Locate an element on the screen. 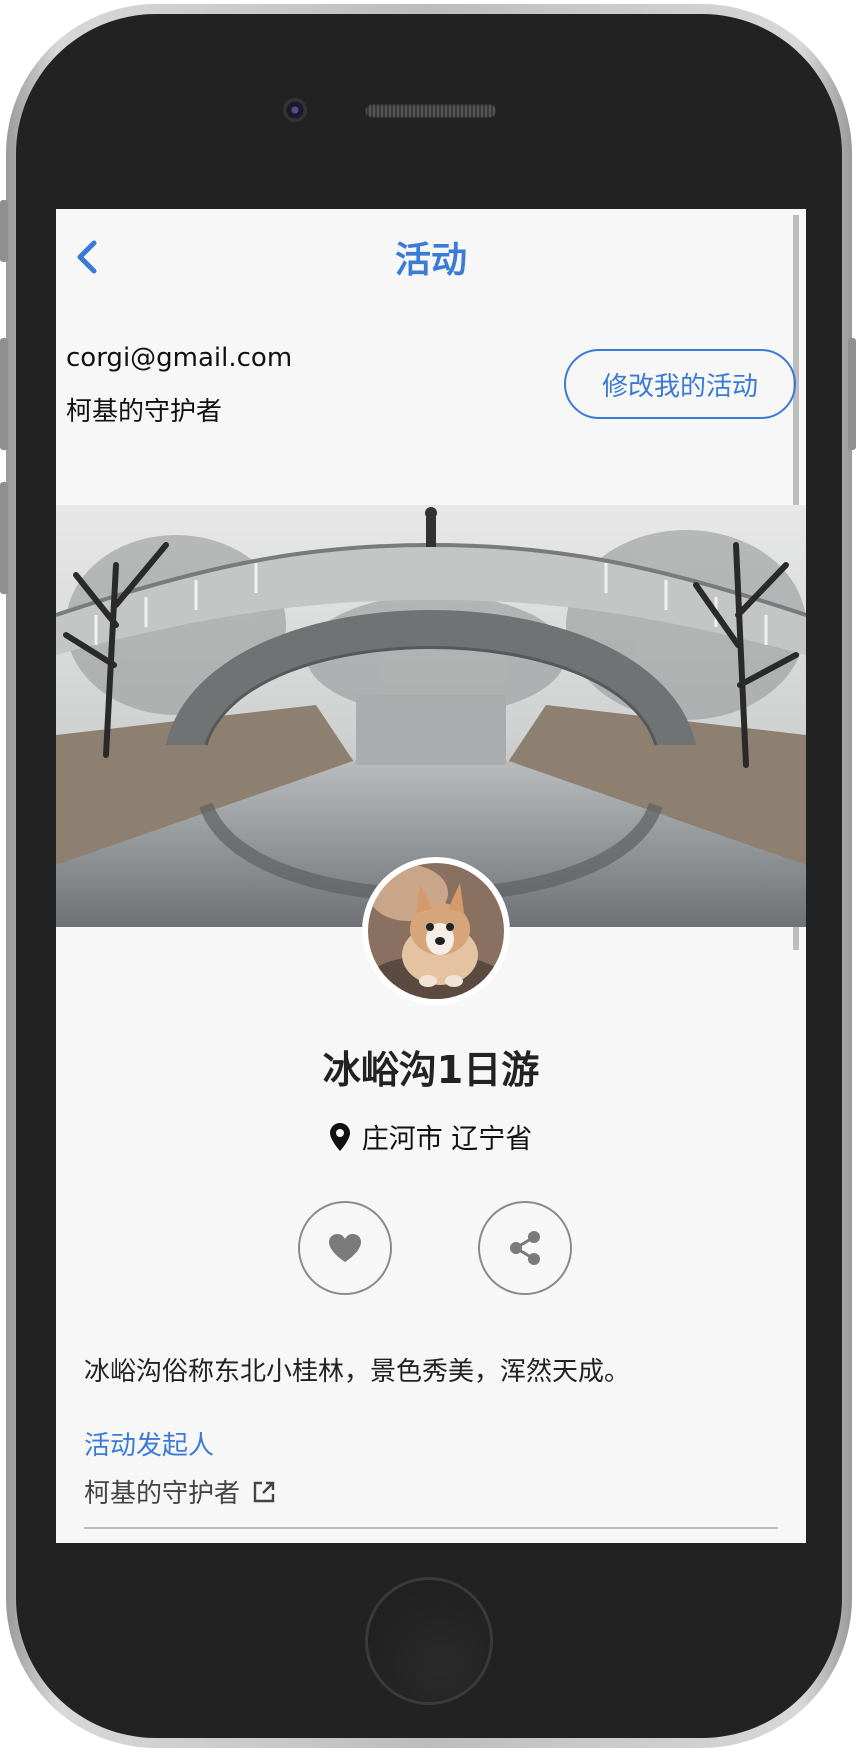  like-button is located at coordinates (345, 1248).